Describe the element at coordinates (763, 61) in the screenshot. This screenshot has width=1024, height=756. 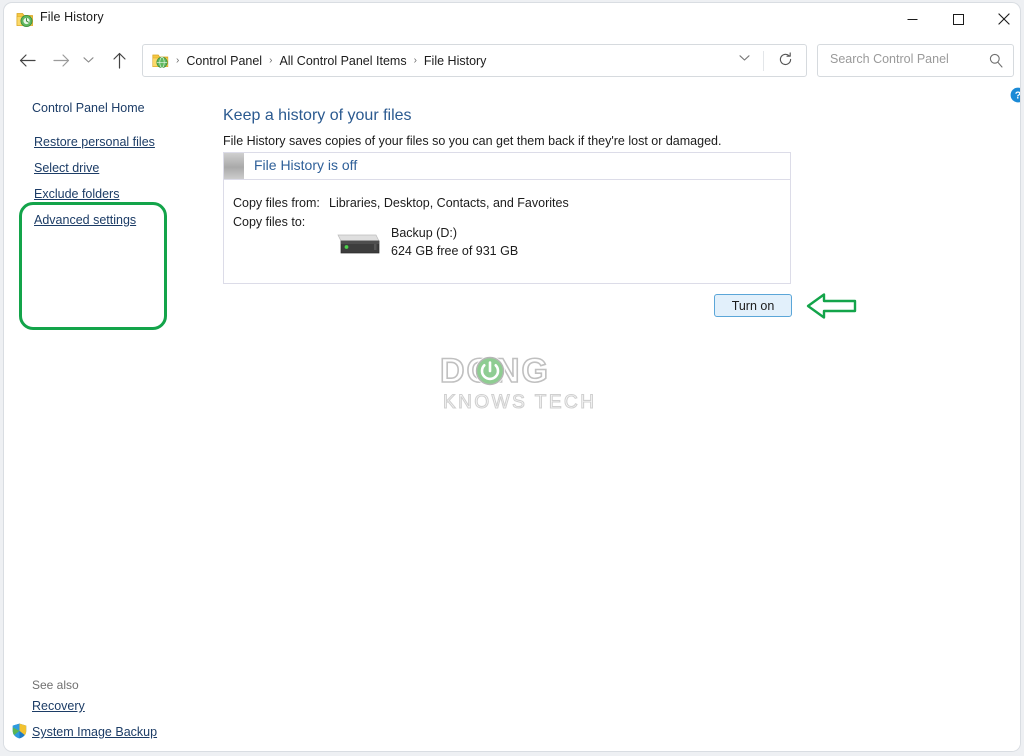
I see `toolbar-divider` at that location.